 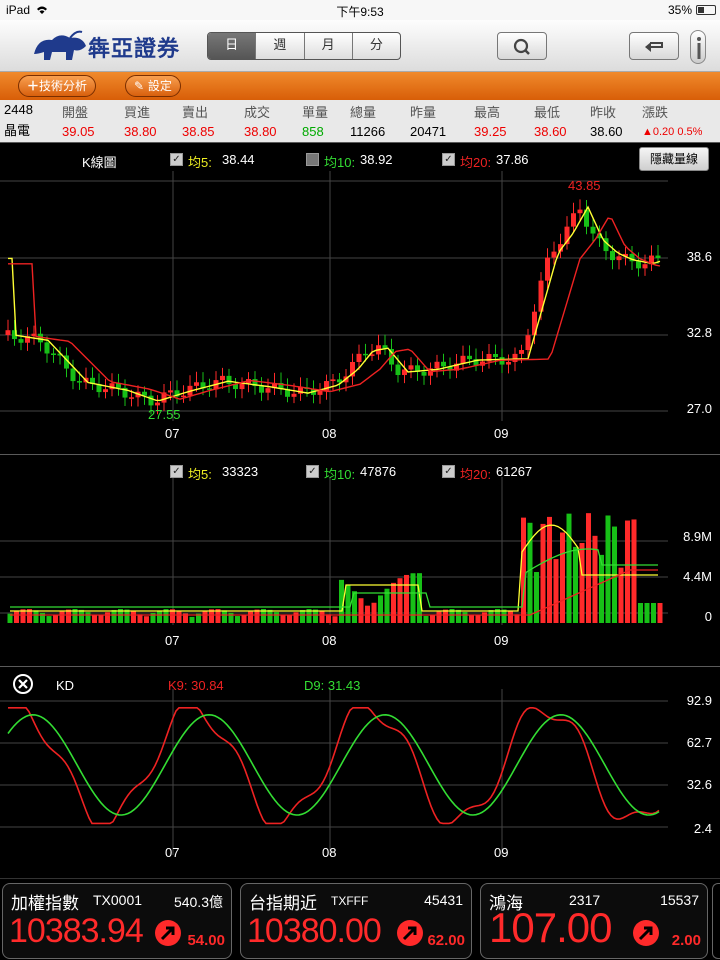 I want to click on back-button, so click(x=654, y=46).